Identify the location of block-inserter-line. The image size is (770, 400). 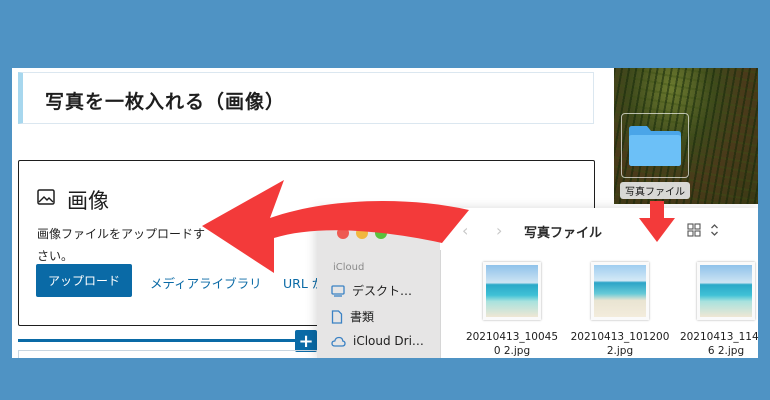
(168, 340).